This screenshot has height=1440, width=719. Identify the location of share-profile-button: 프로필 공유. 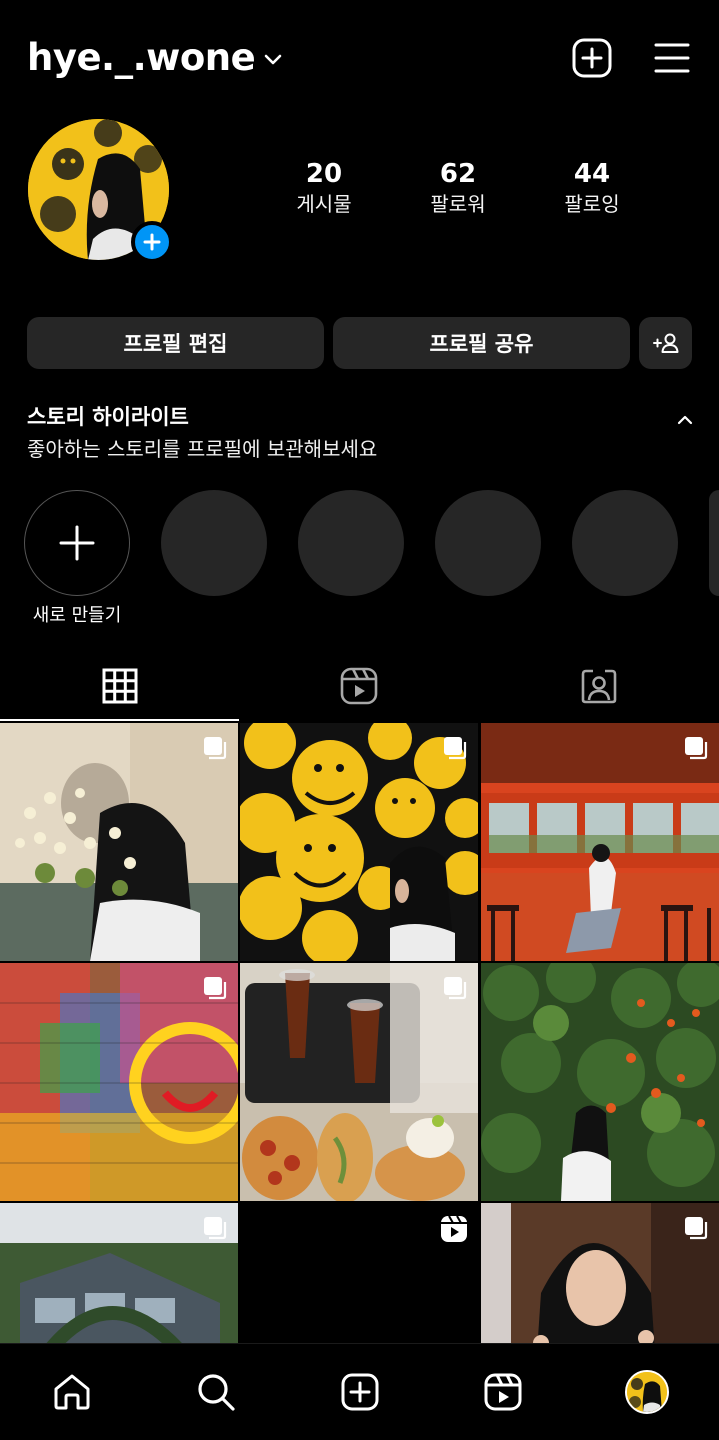
(481, 343).